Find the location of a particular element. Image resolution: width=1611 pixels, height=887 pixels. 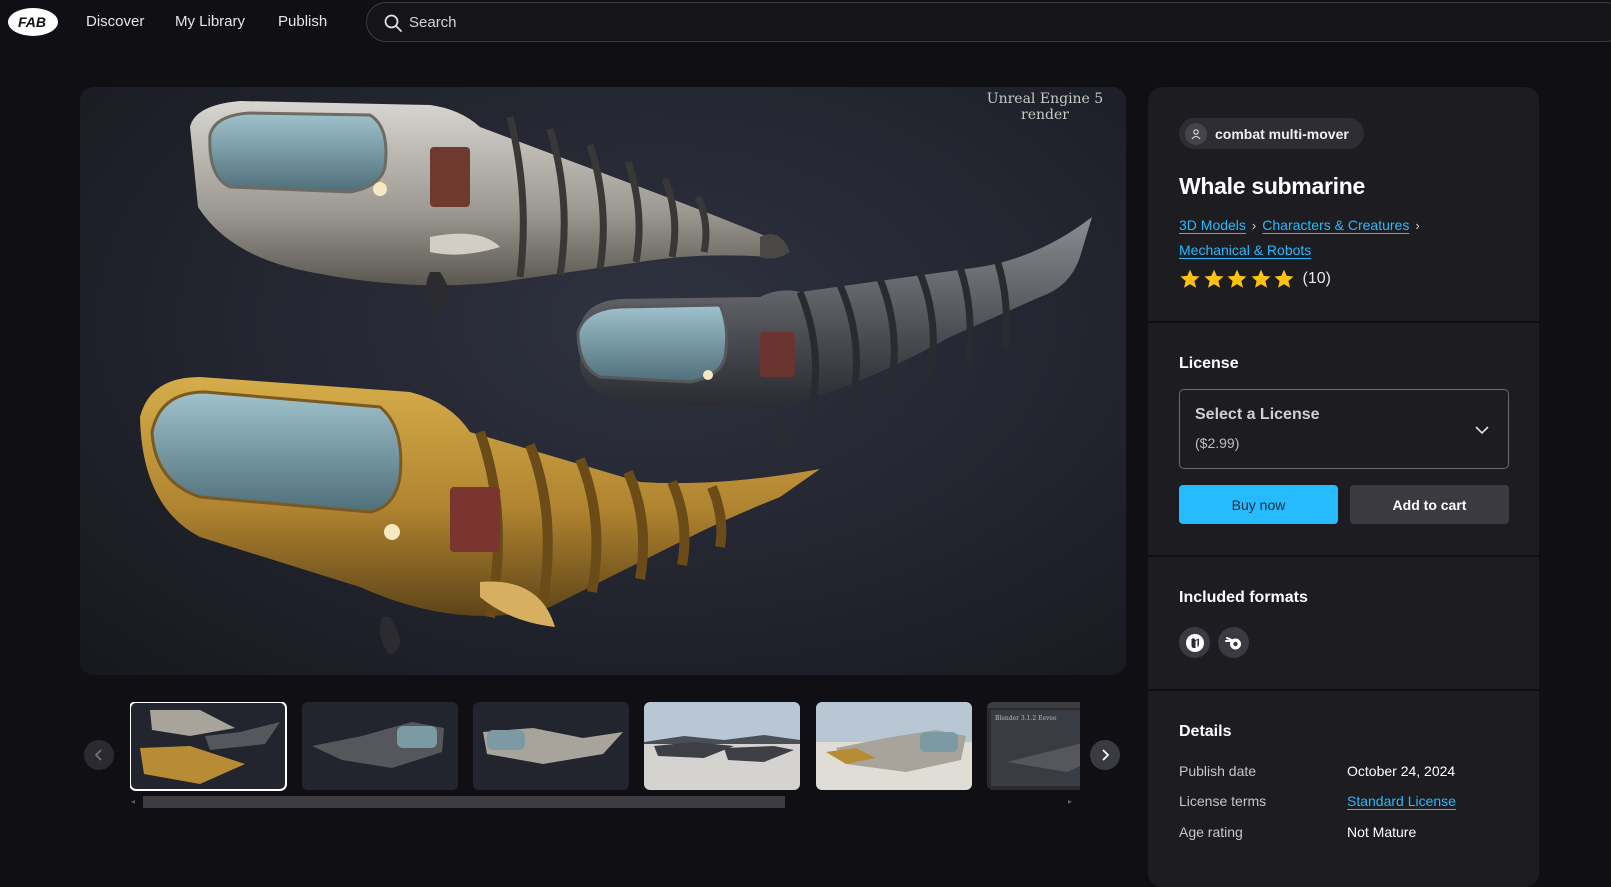

unreal-engine-glyph is located at coordinates (1194, 642).